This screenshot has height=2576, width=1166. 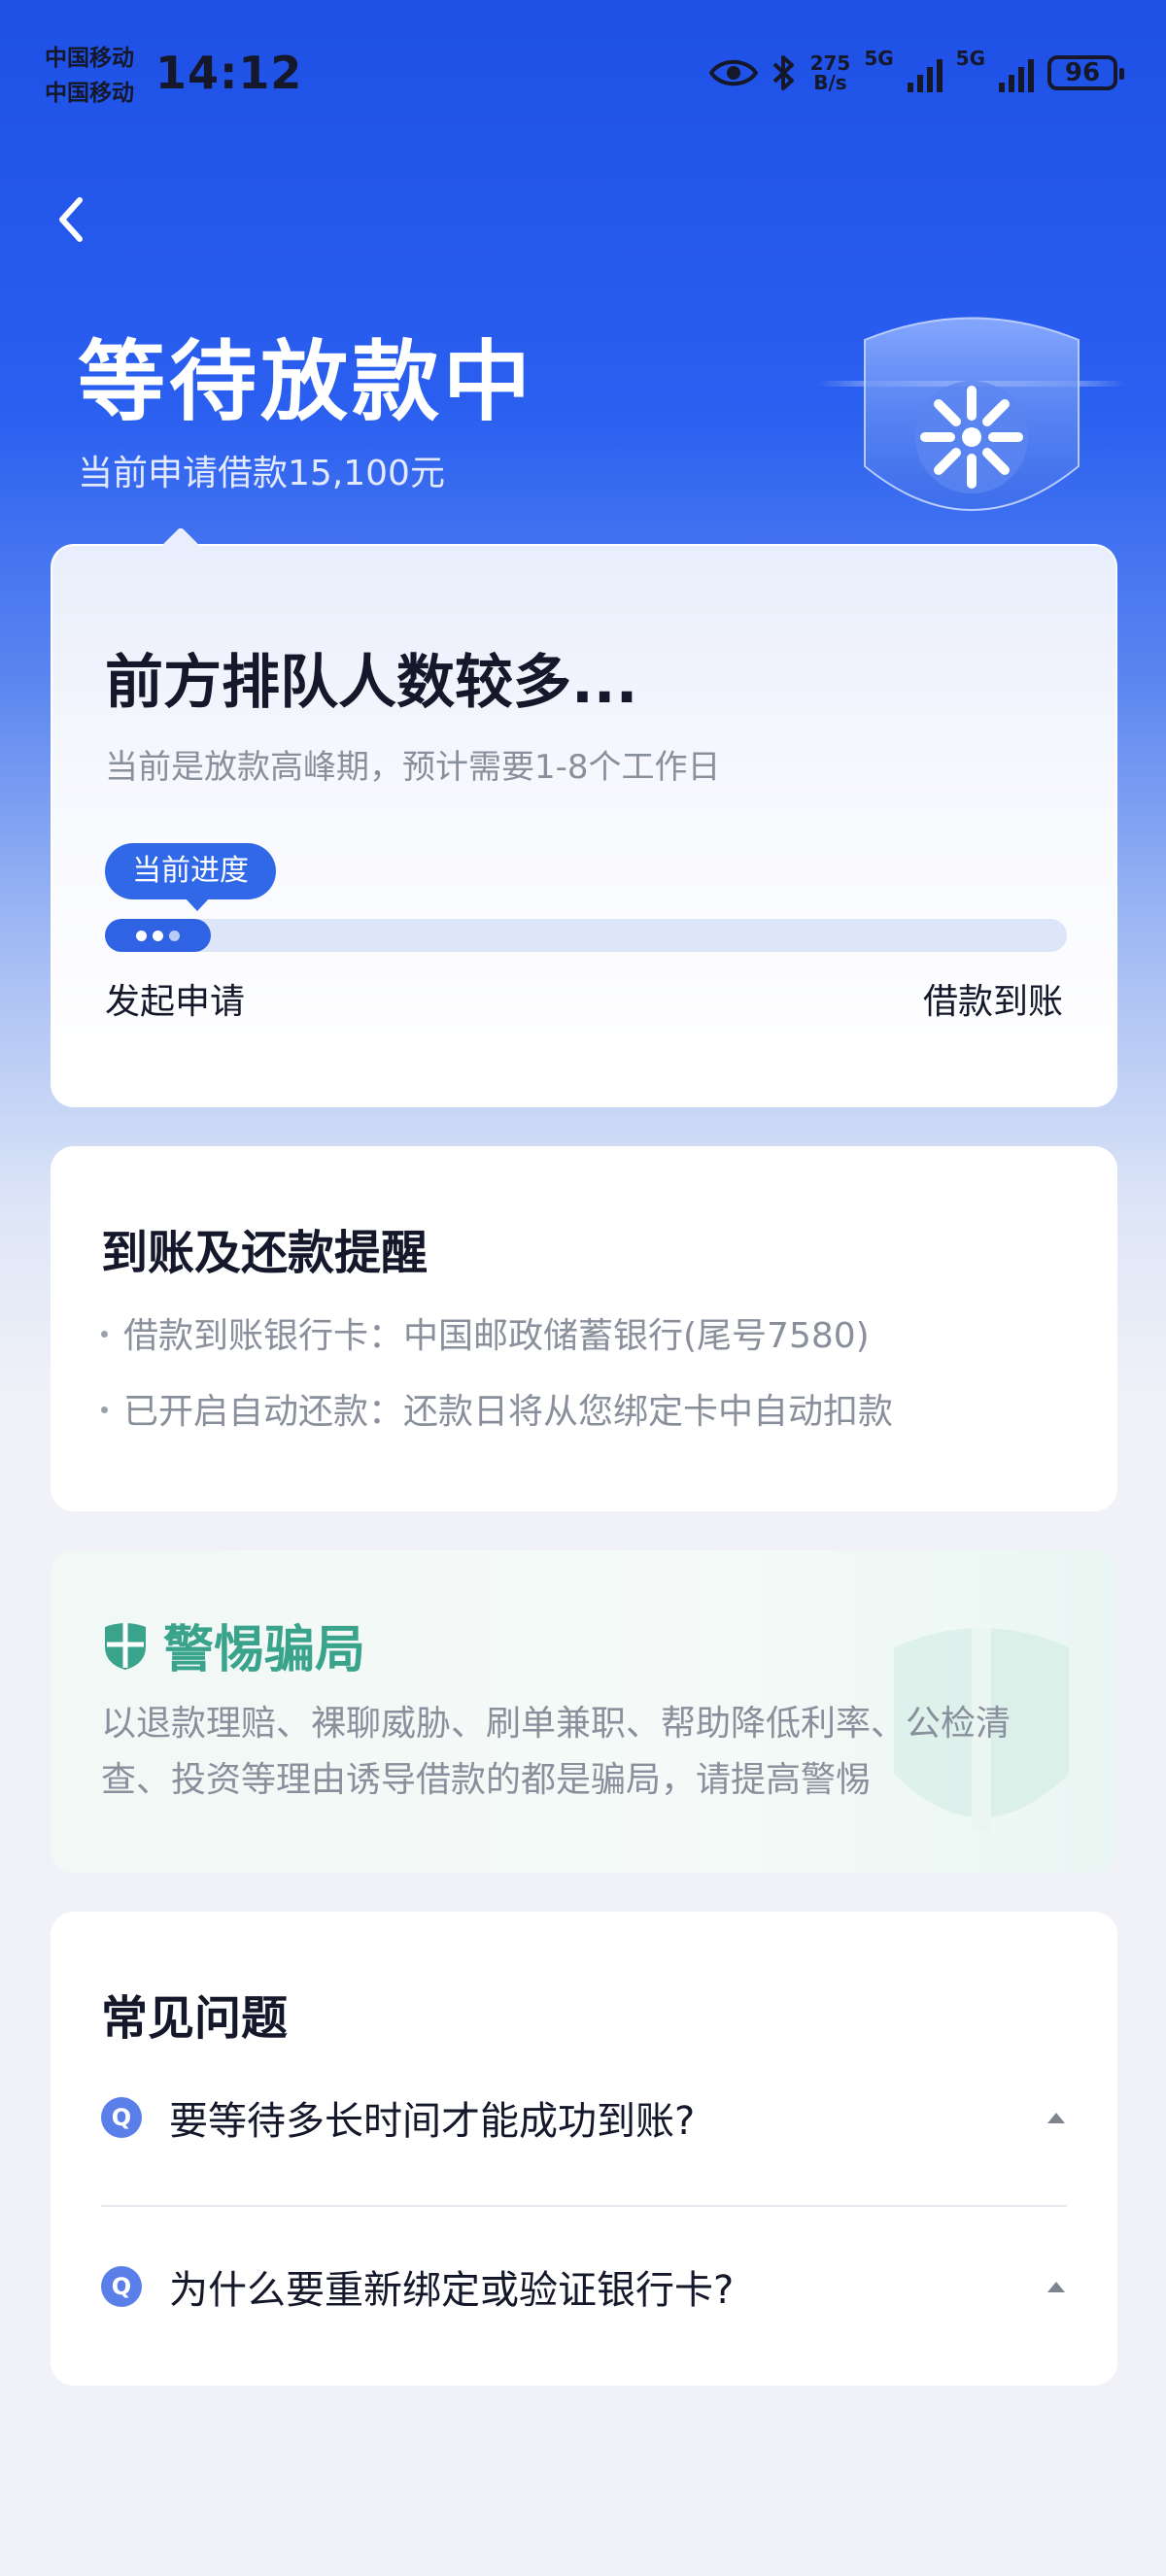 I want to click on faq-divider, so click(x=584, y=2206).